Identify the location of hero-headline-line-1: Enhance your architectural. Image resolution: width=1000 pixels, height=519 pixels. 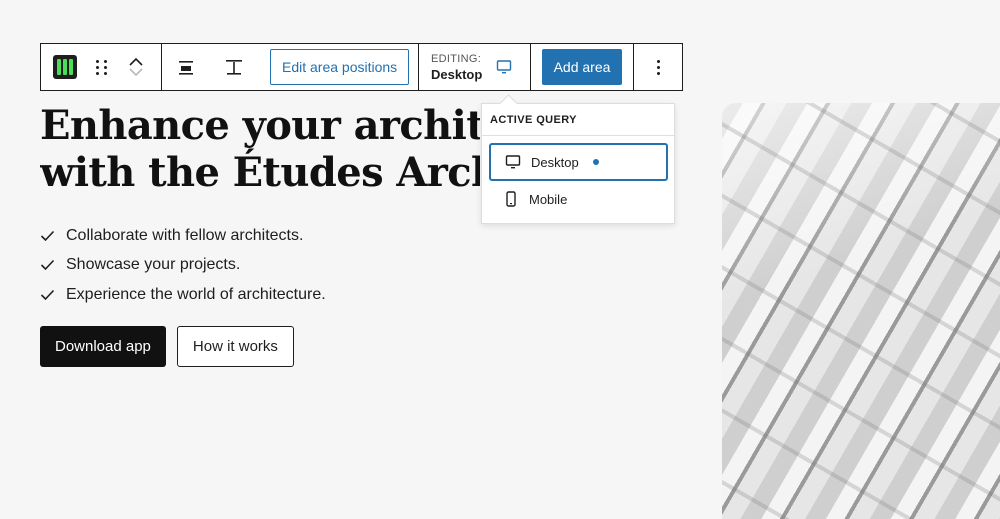
(260, 125).